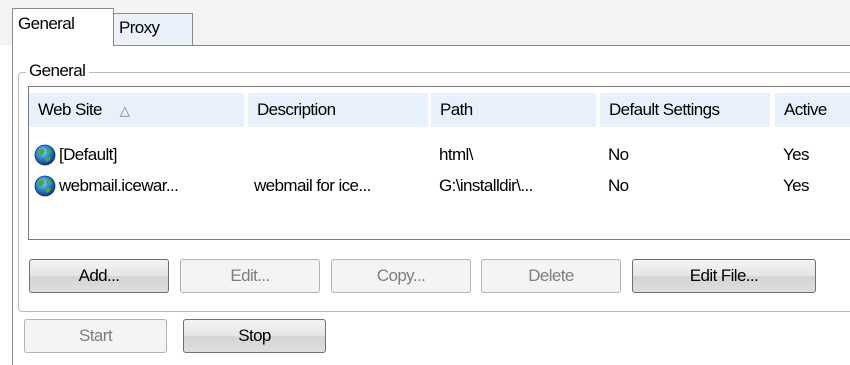 Image resolution: width=850 pixels, height=365 pixels. I want to click on column-header-default-settings: Default Settings, so click(685, 110).